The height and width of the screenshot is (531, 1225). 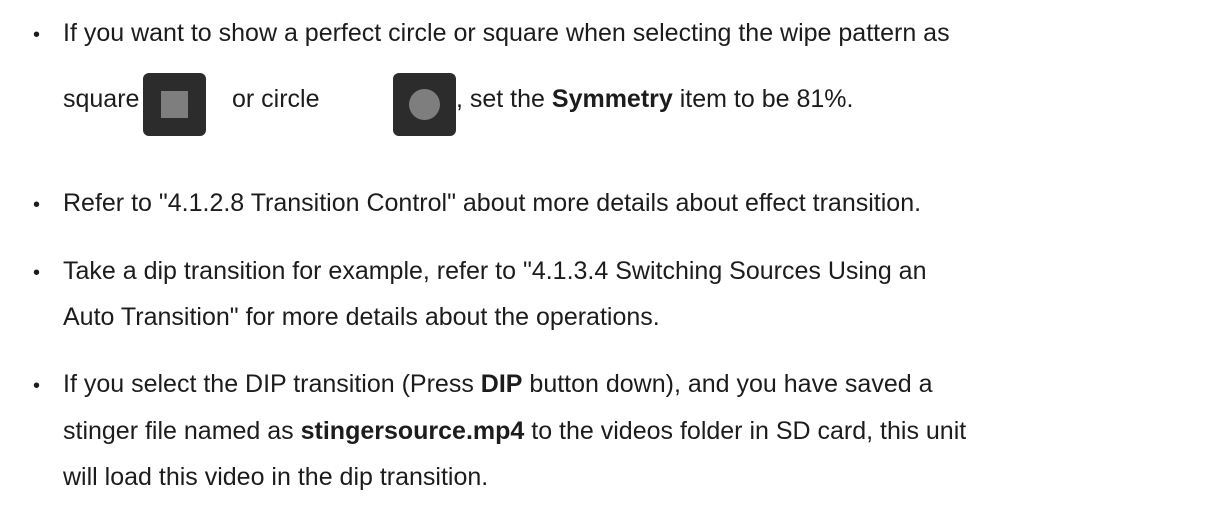 What do you see at coordinates (501, 384) in the screenshot?
I see `bold-term: DIP` at bounding box center [501, 384].